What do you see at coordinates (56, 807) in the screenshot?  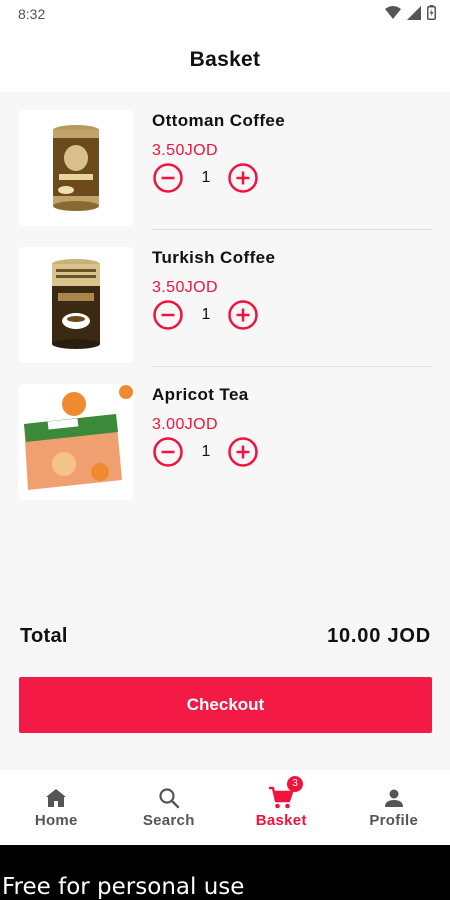 I see `nav-item-home: Home` at bounding box center [56, 807].